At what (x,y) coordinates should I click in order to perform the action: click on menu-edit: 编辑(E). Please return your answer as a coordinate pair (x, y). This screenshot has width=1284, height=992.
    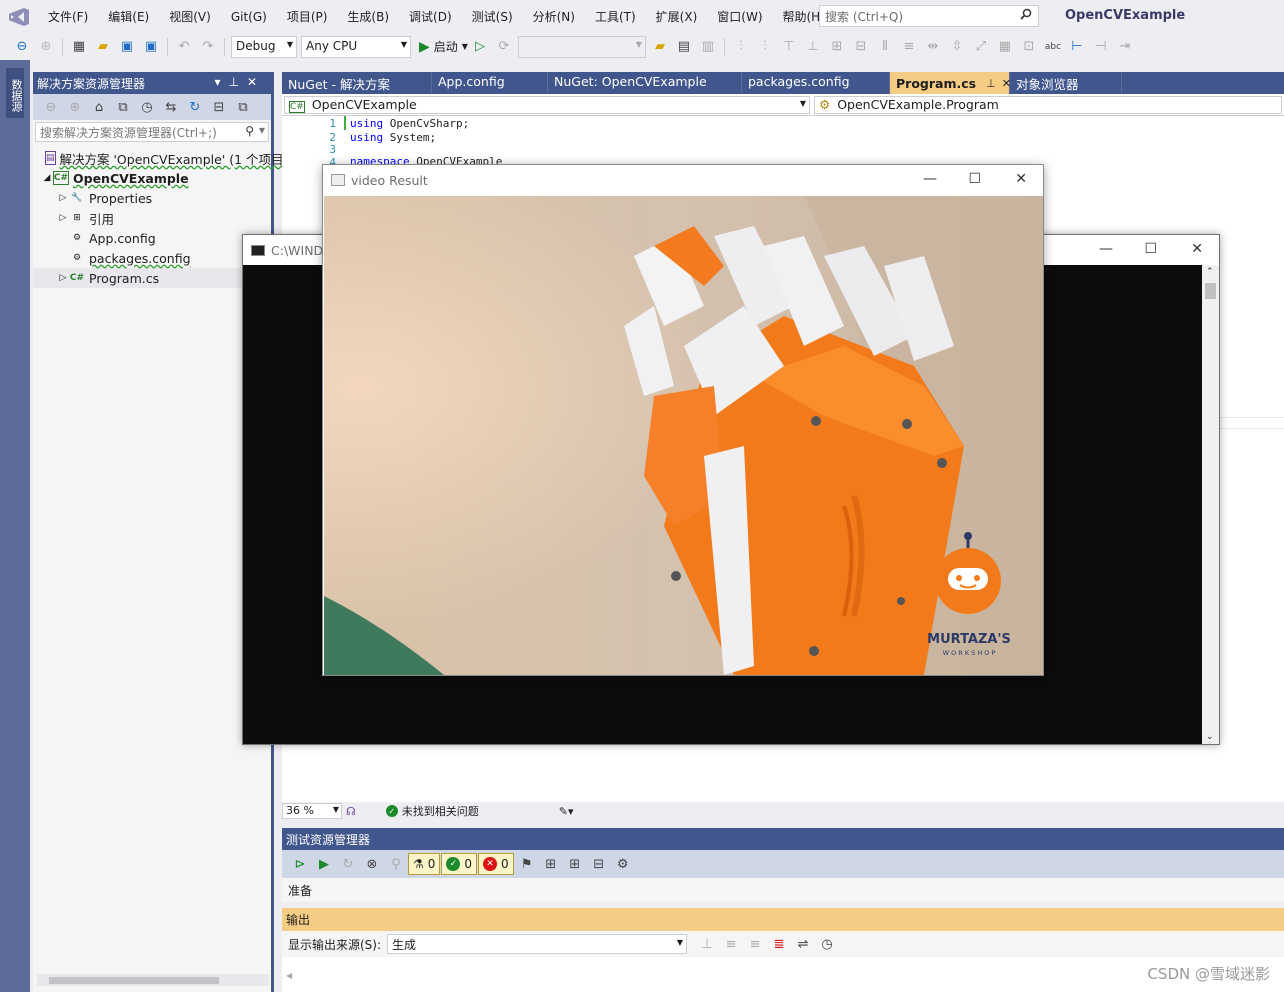
    Looking at the image, I should click on (128, 16).